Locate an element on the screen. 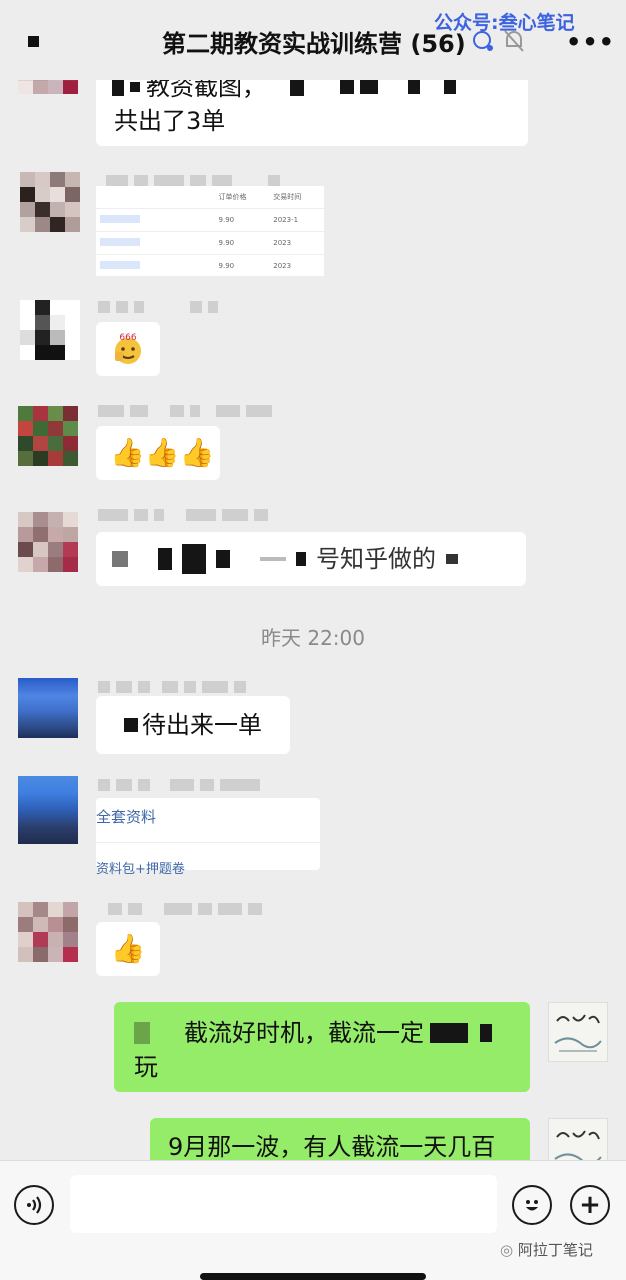  emoji-icon is located at coordinates (532, 1205).